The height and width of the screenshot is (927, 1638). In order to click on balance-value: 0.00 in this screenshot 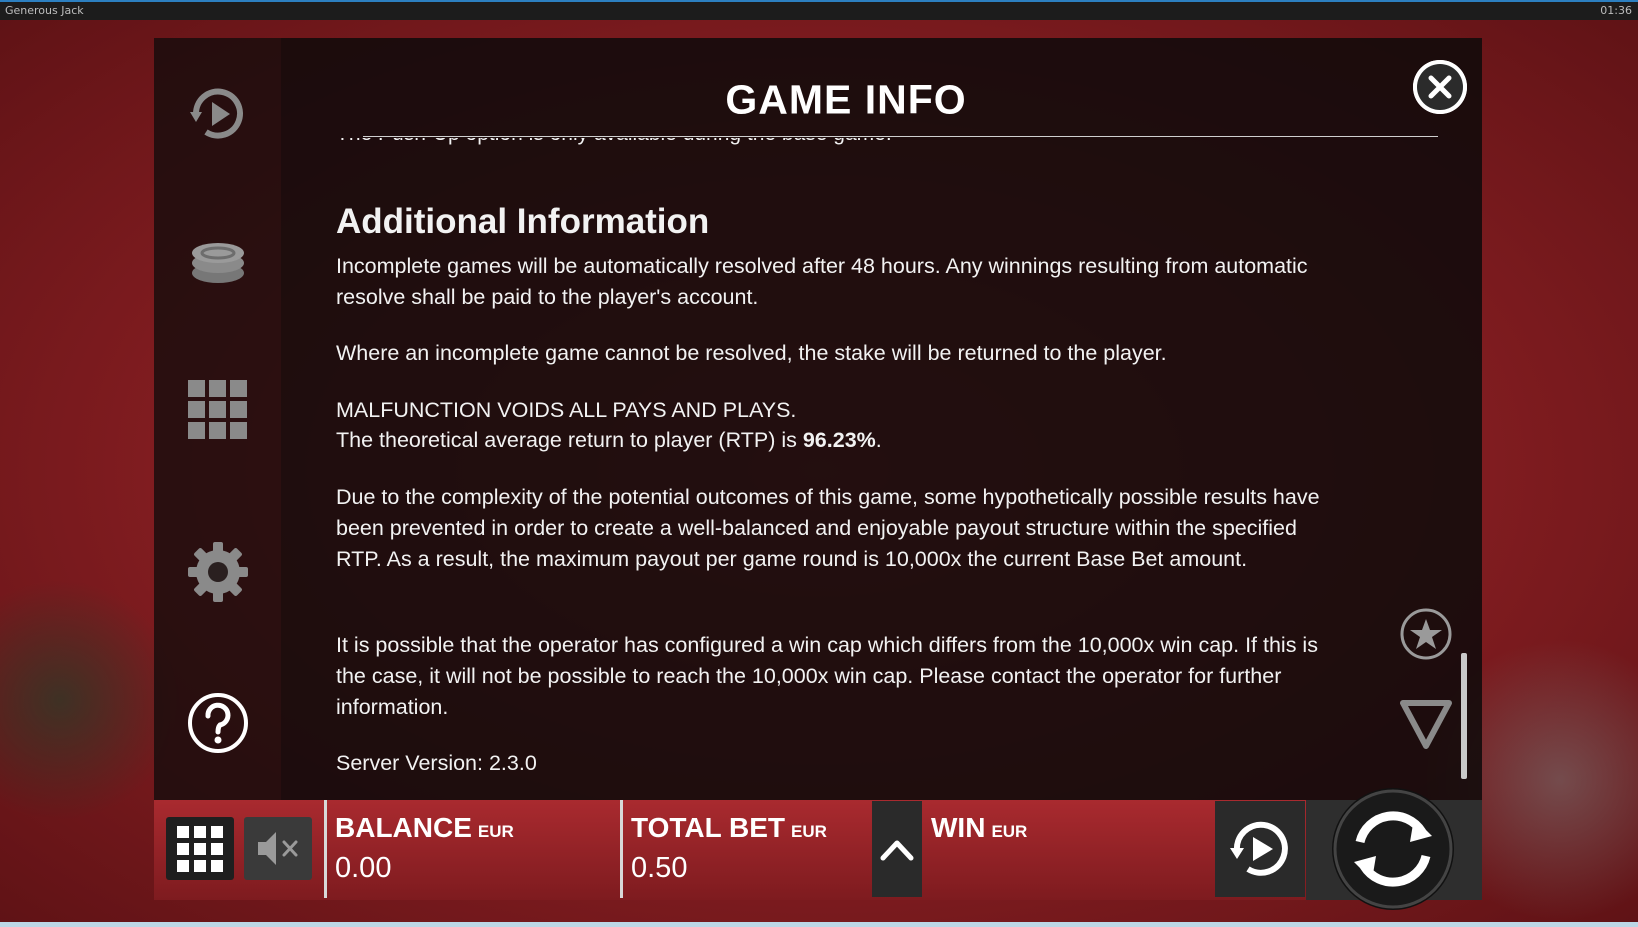, I will do `click(363, 868)`.